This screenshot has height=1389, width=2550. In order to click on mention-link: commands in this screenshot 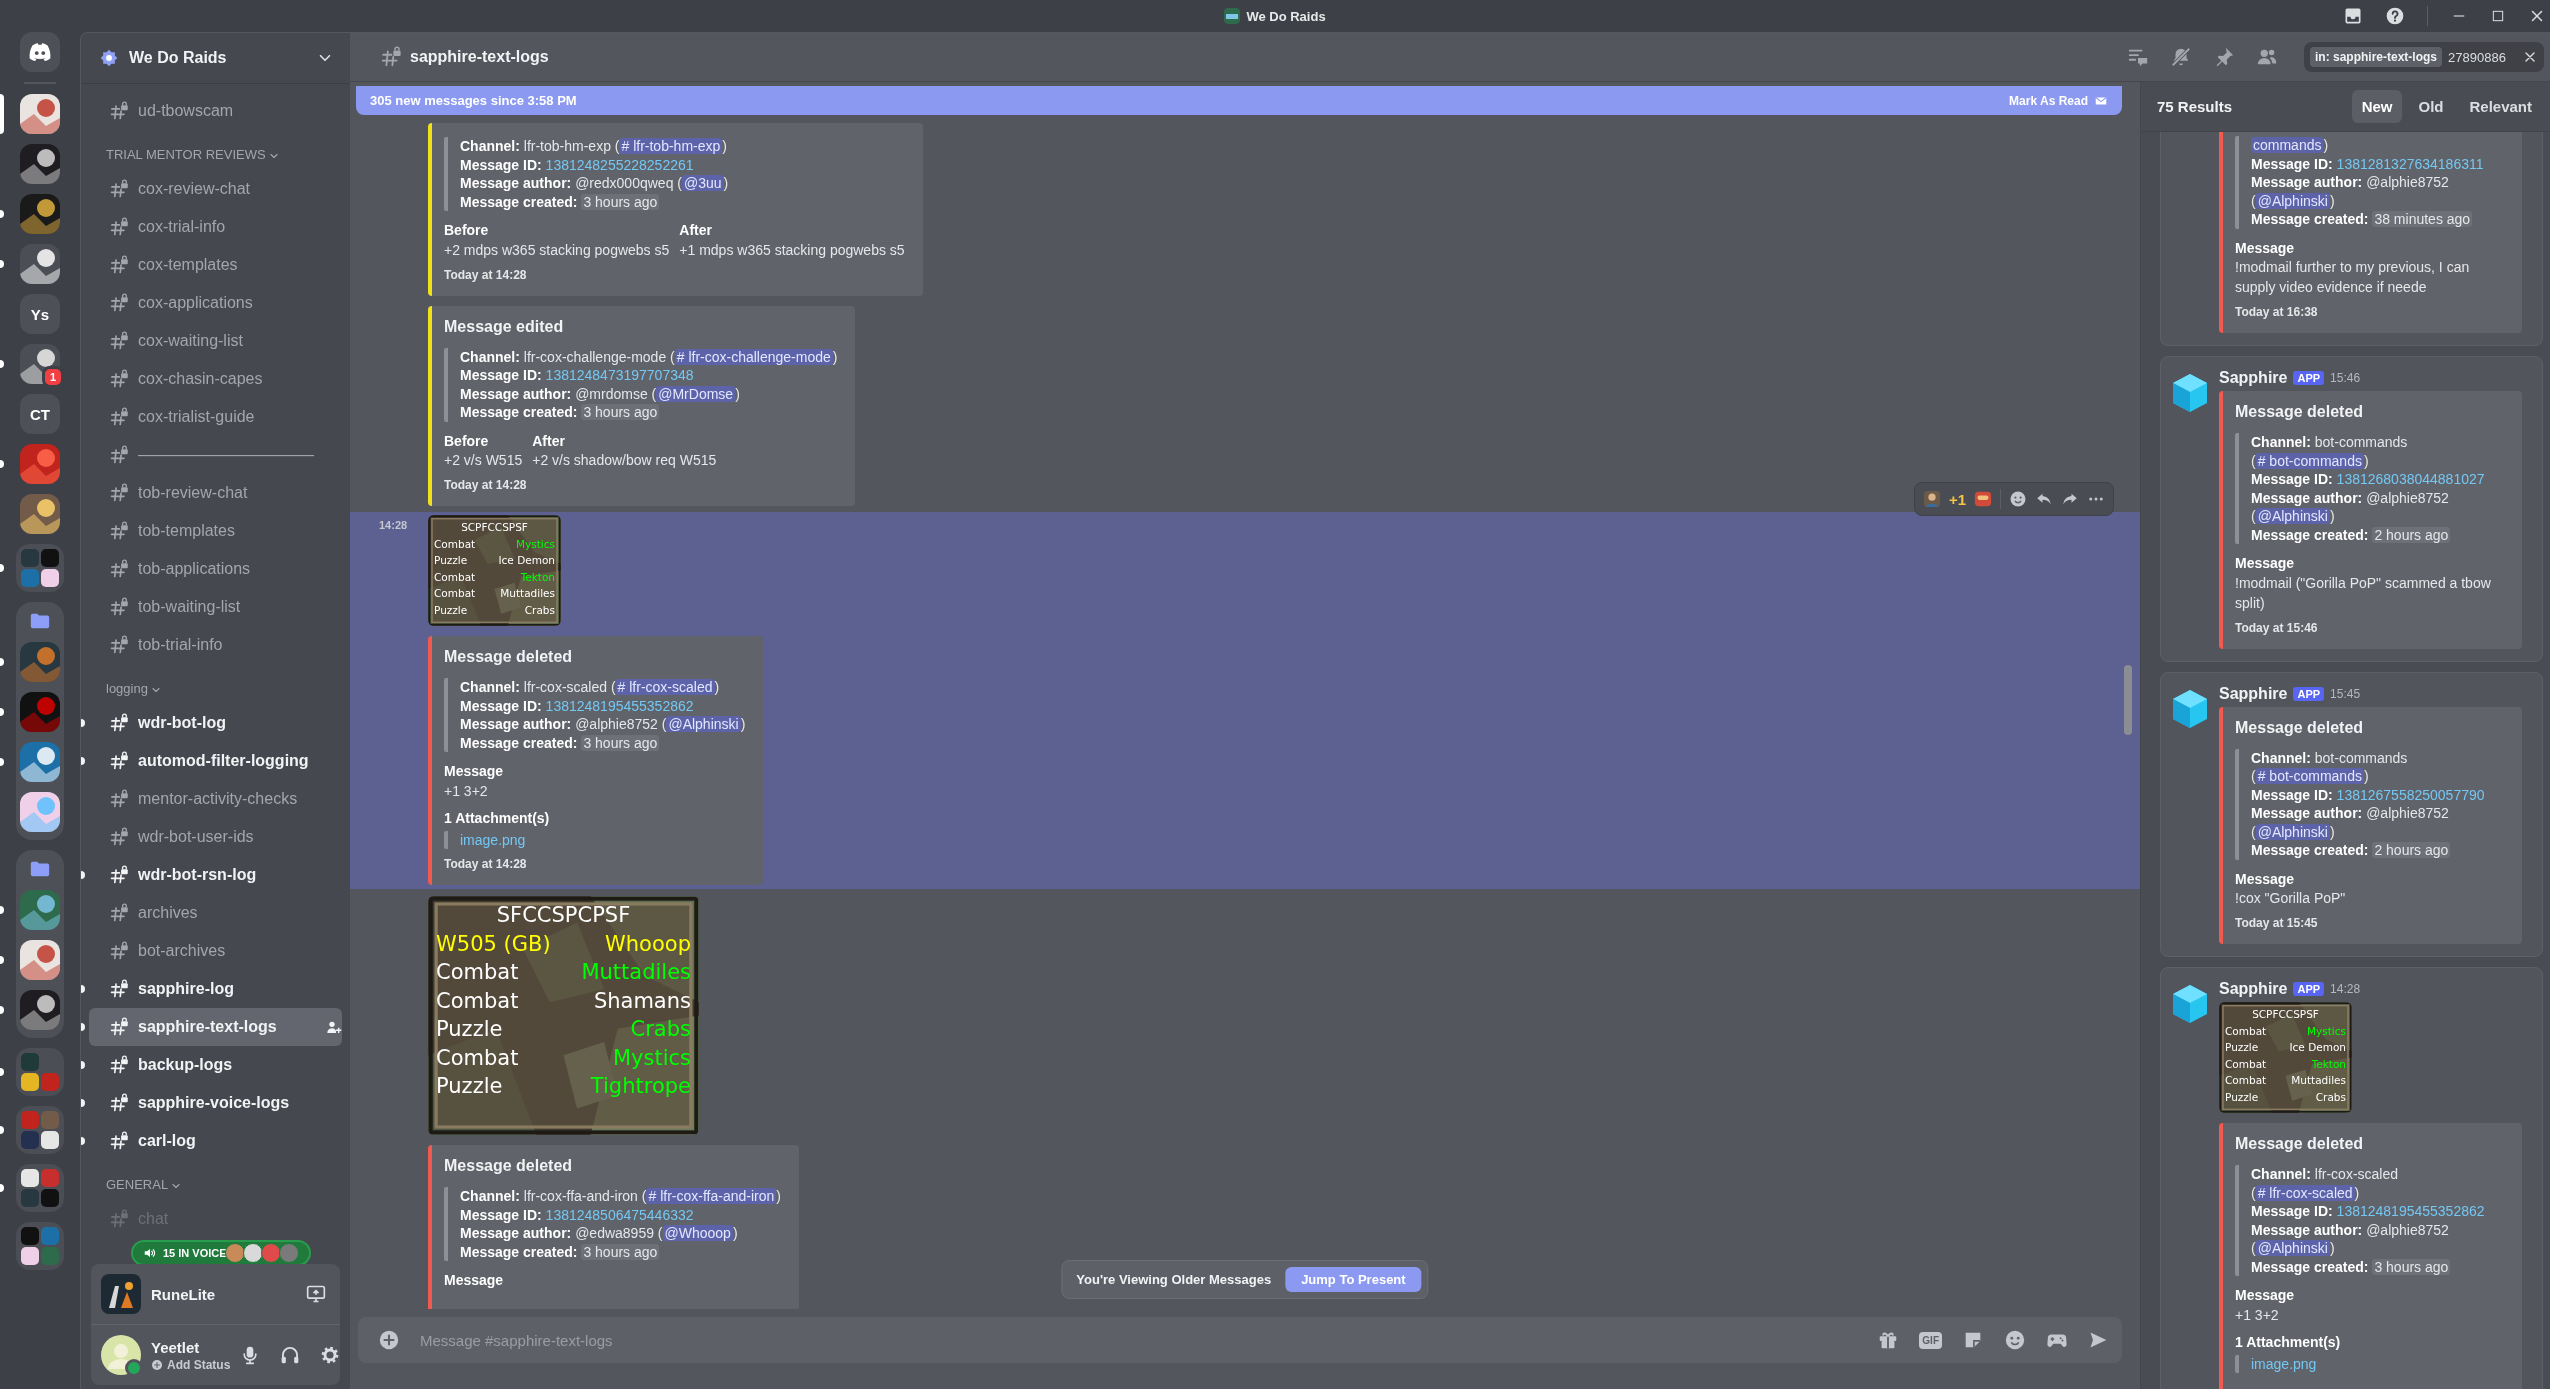, I will do `click(2287, 145)`.